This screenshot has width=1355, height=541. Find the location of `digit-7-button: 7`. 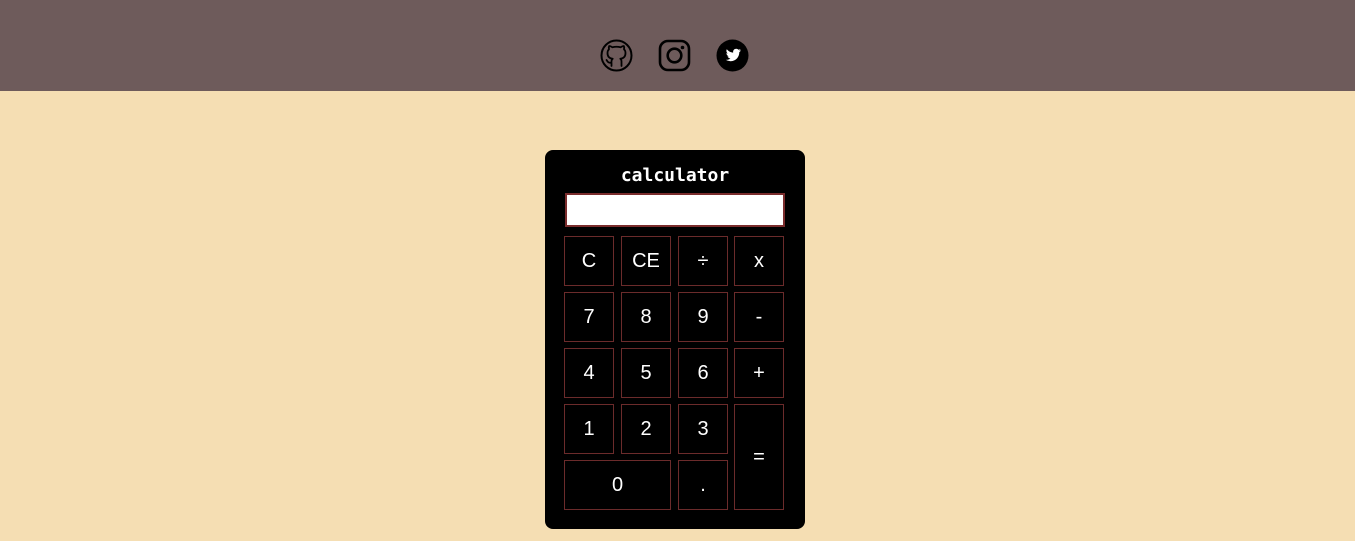

digit-7-button: 7 is located at coordinates (589, 317).